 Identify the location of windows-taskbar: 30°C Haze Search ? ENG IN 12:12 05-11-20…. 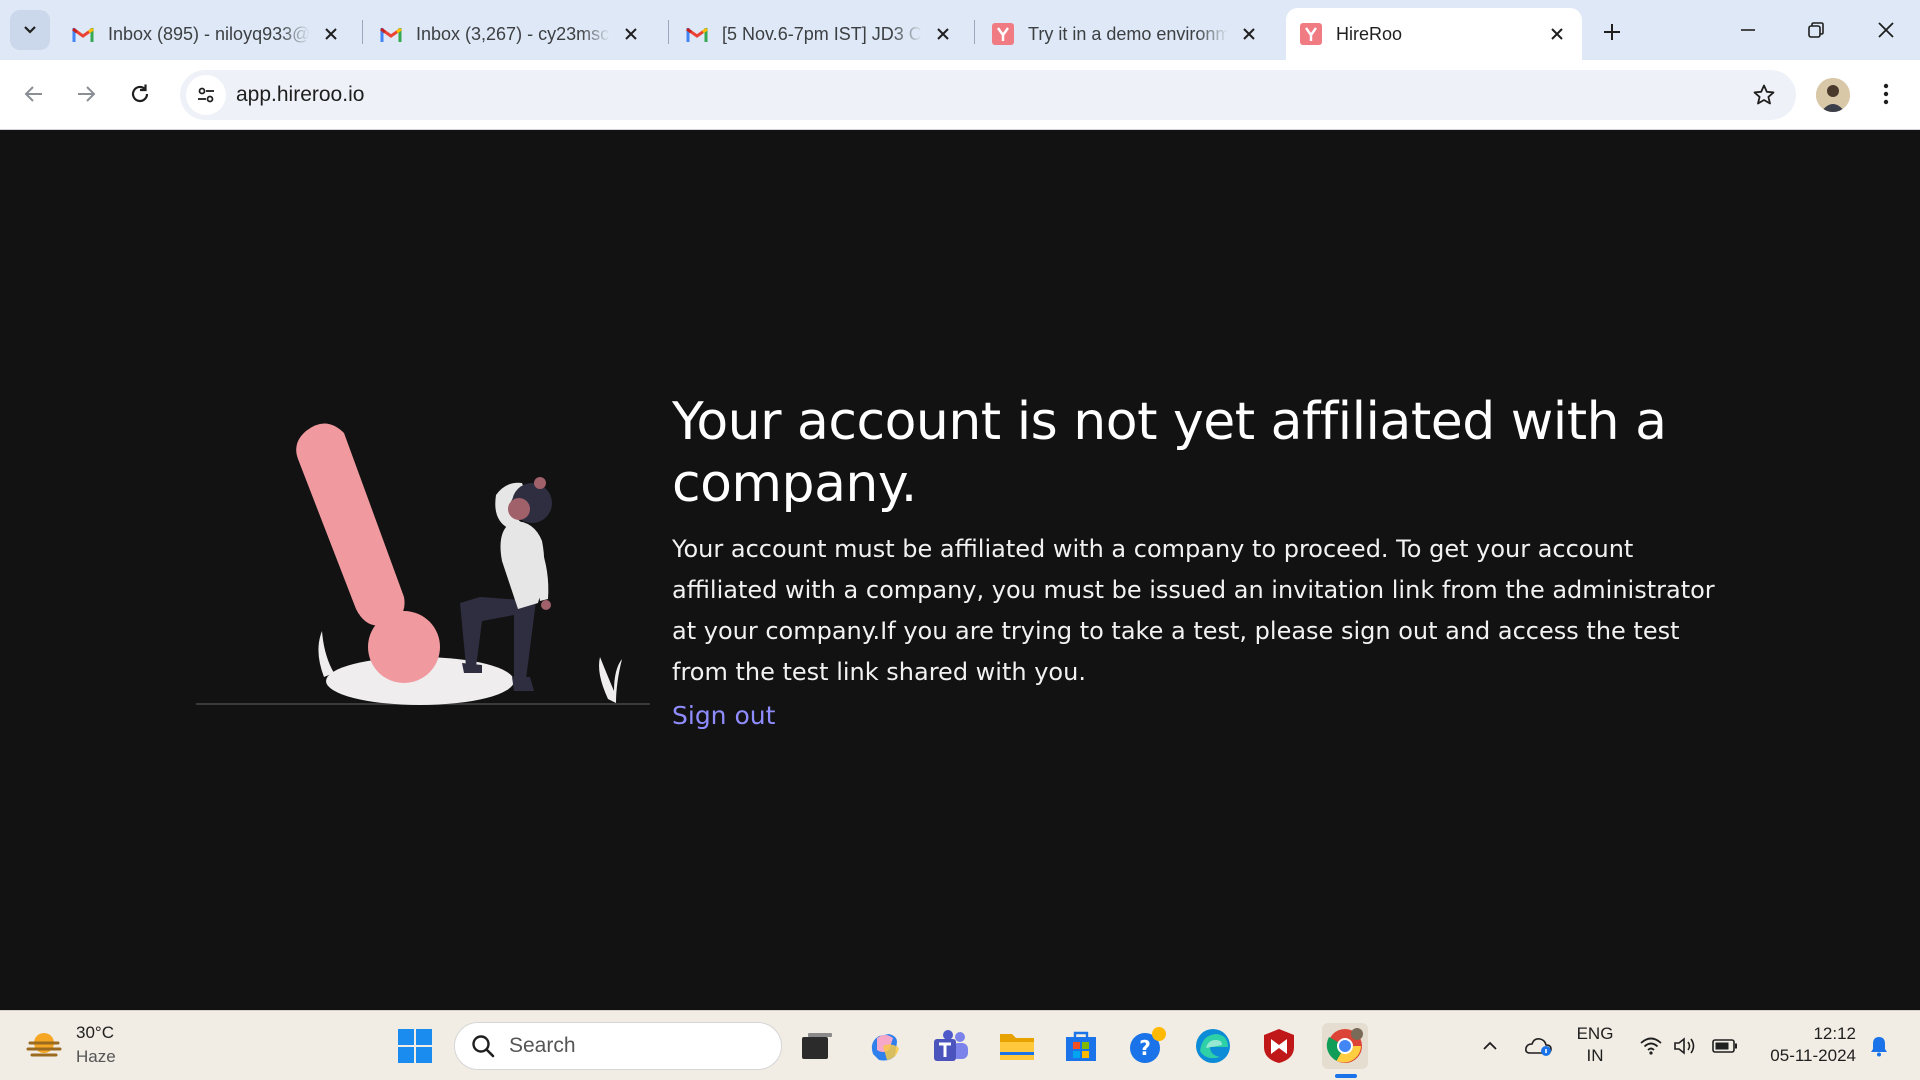
(960, 1045).